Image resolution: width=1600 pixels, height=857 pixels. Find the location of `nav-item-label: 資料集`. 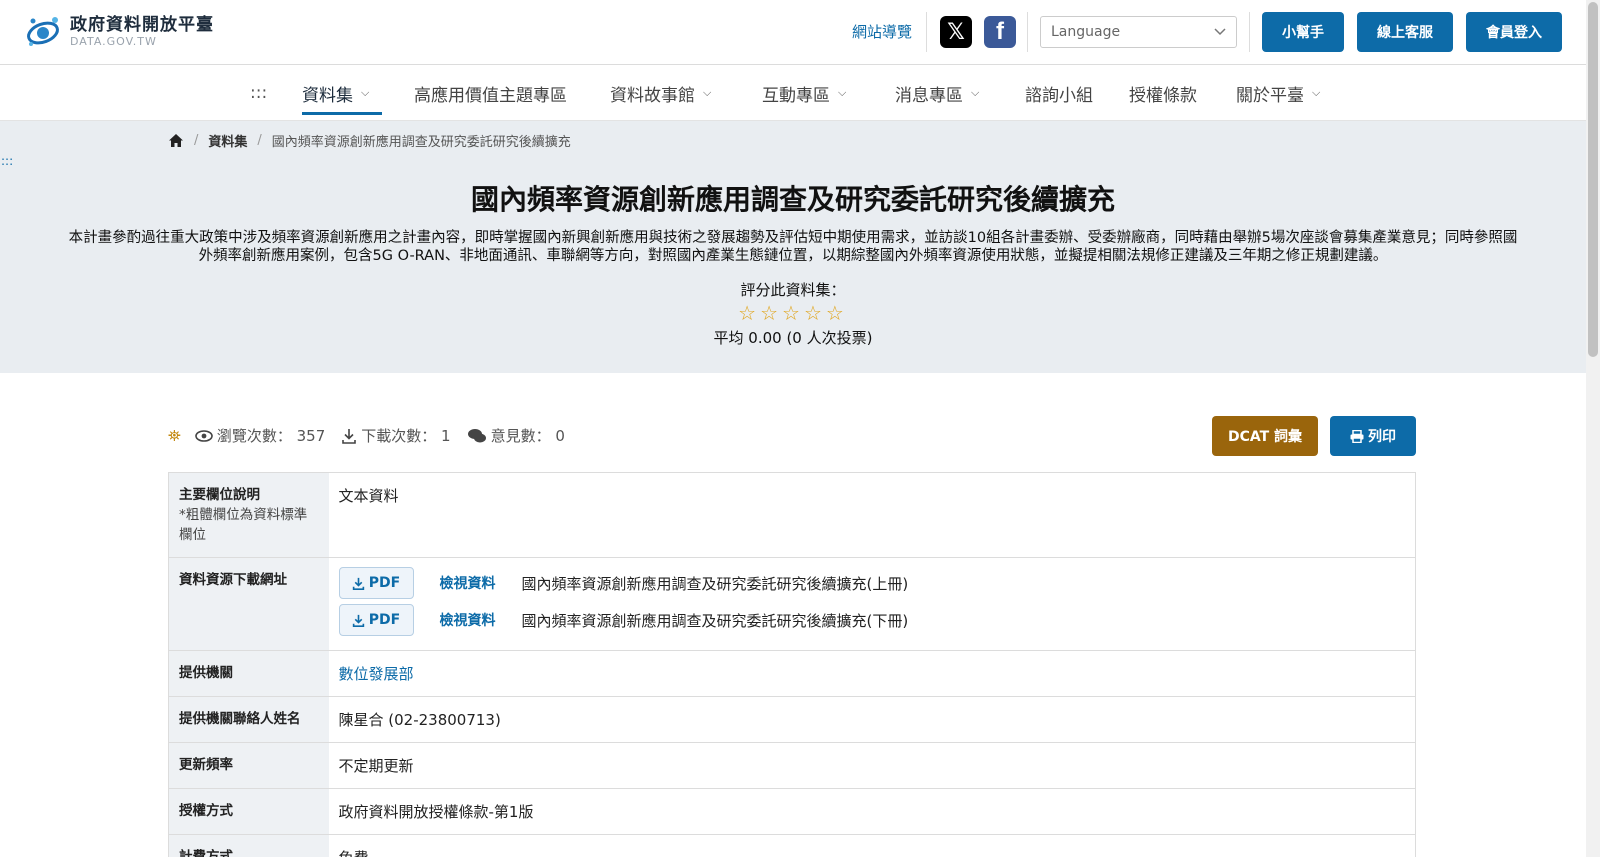

nav-item-label: 資料集 is located at coordinates (327, 95).